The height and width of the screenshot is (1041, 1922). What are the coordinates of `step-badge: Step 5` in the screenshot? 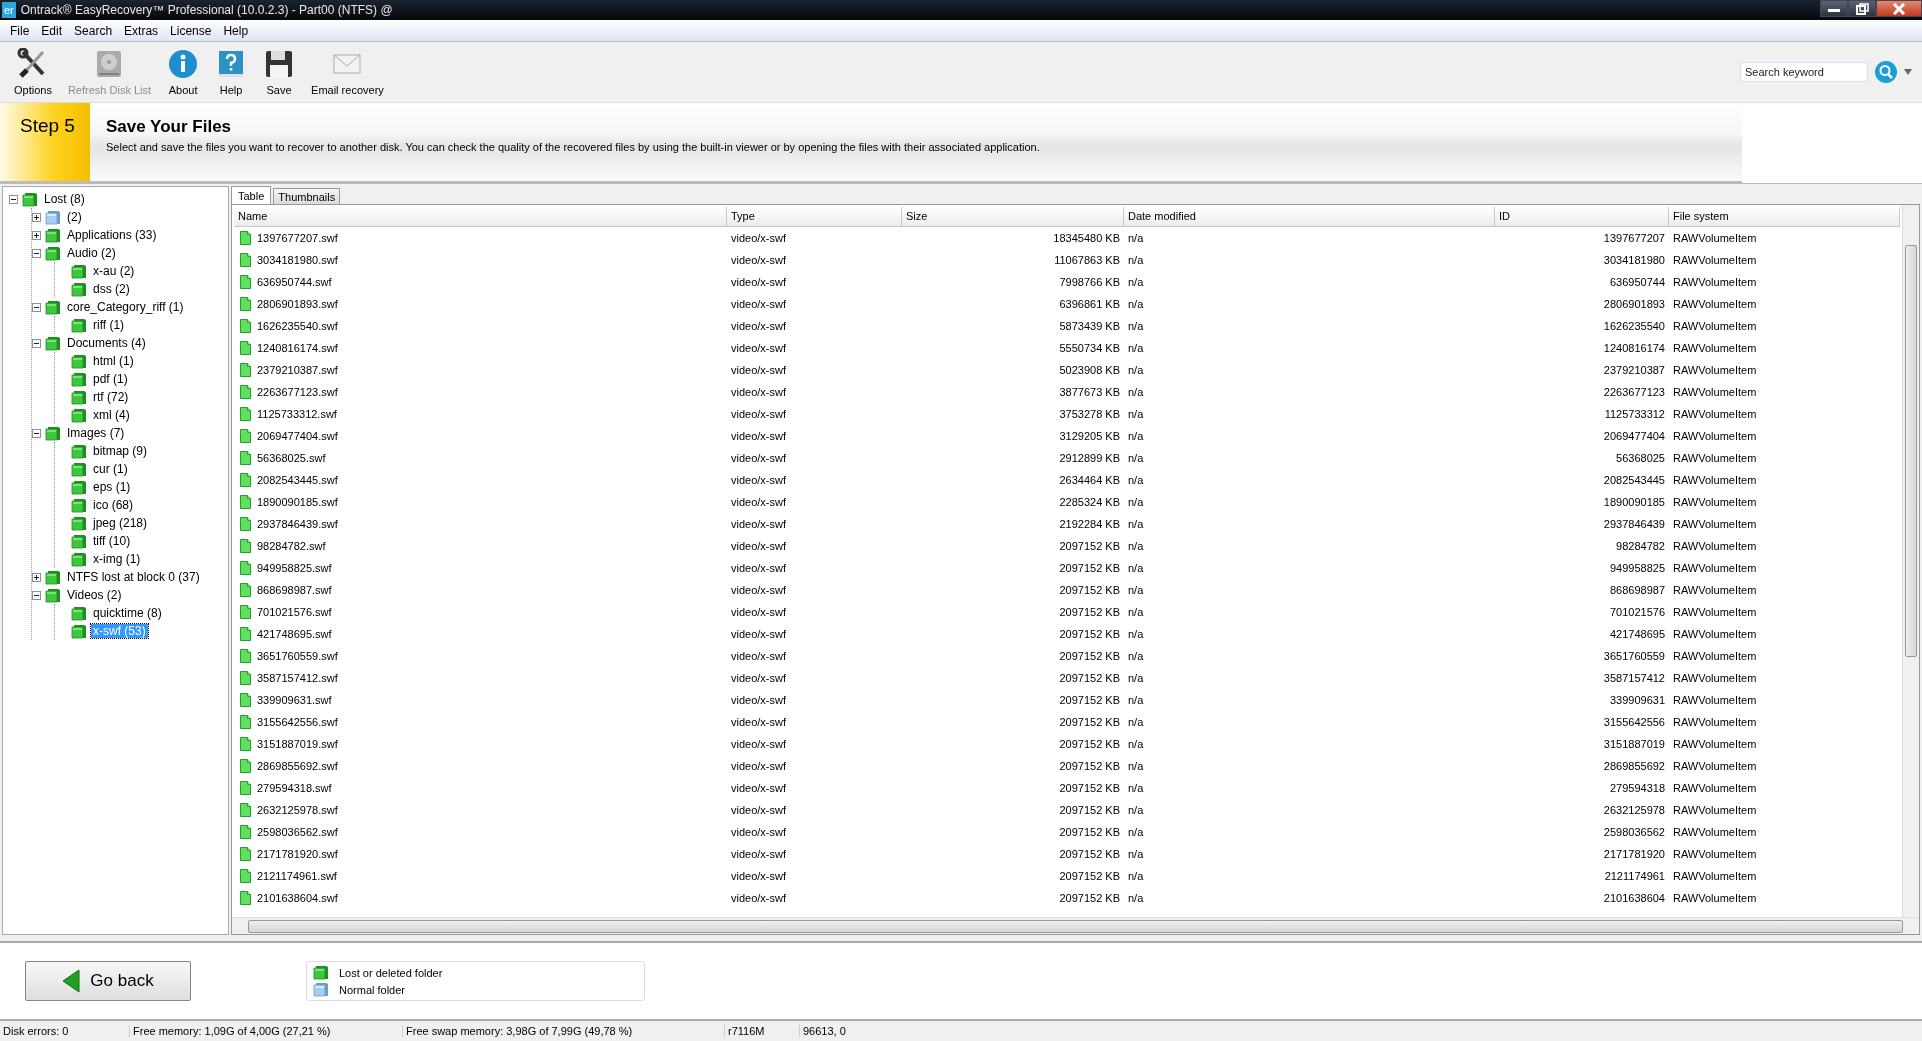 It's located at (45, 142).